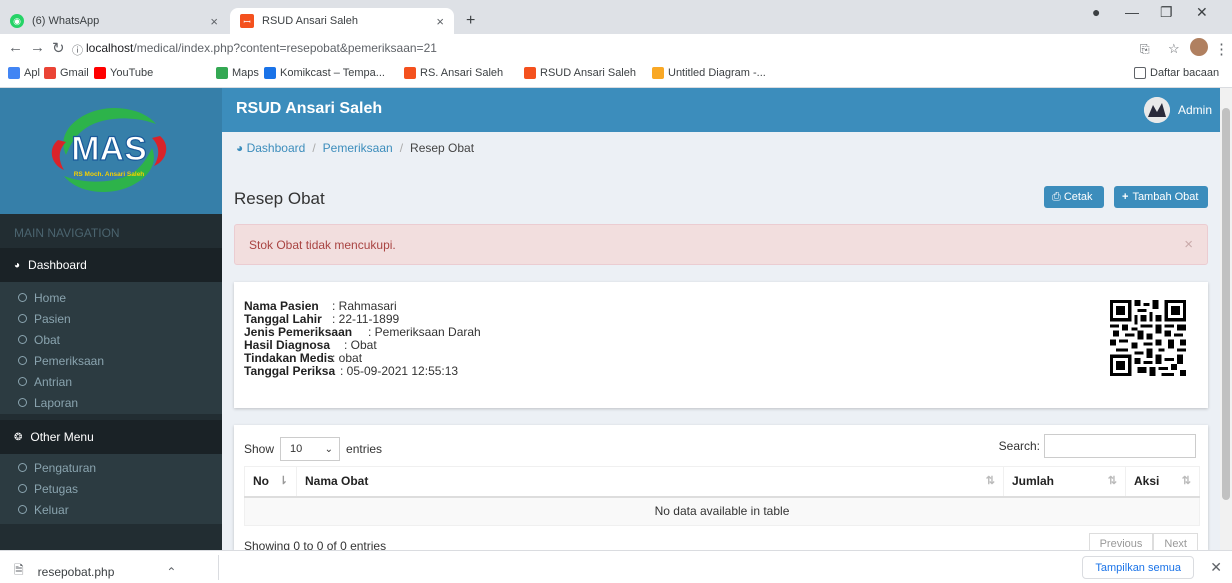  What do you see at coordinates (1216, 567) in the screenshot?
I see `close-icon: ✕` at bounding box center [1216, 567].